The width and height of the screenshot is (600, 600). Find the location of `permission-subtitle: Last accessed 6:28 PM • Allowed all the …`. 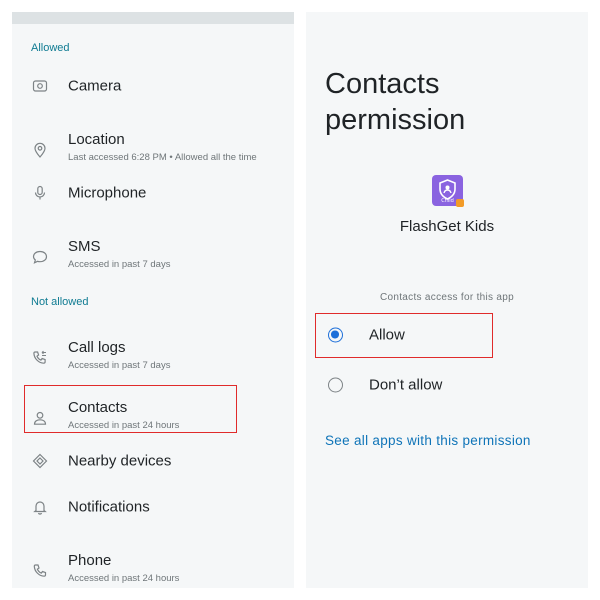

permission-subtitle: Last accessed 6:28 PM • Allowed all the … is located at coordinates (162, 157).